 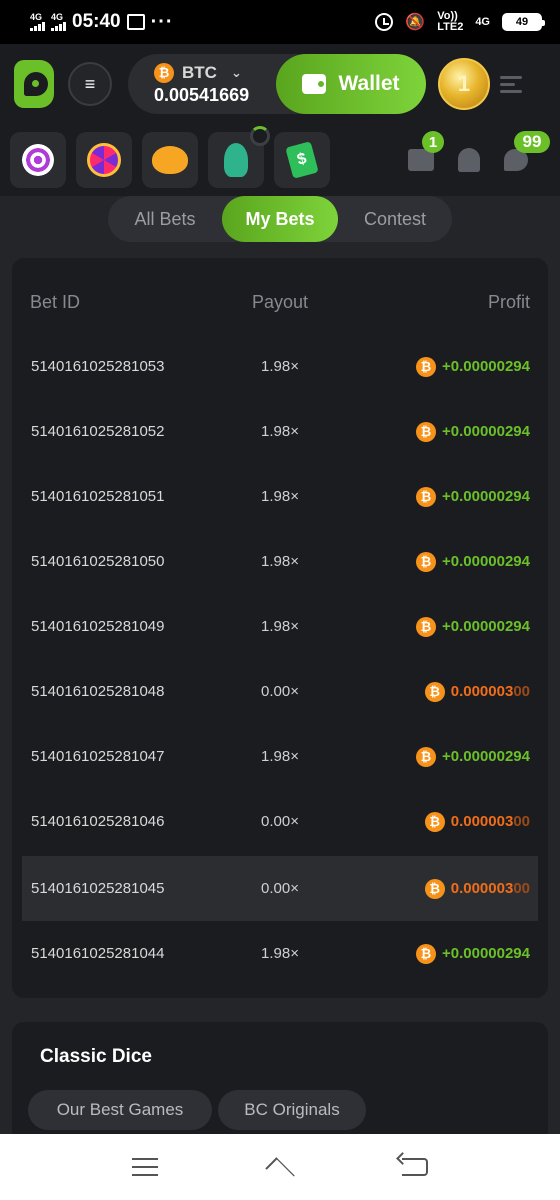 I want to click on dollar-tag-icon: $, so click(x=302, y=160).